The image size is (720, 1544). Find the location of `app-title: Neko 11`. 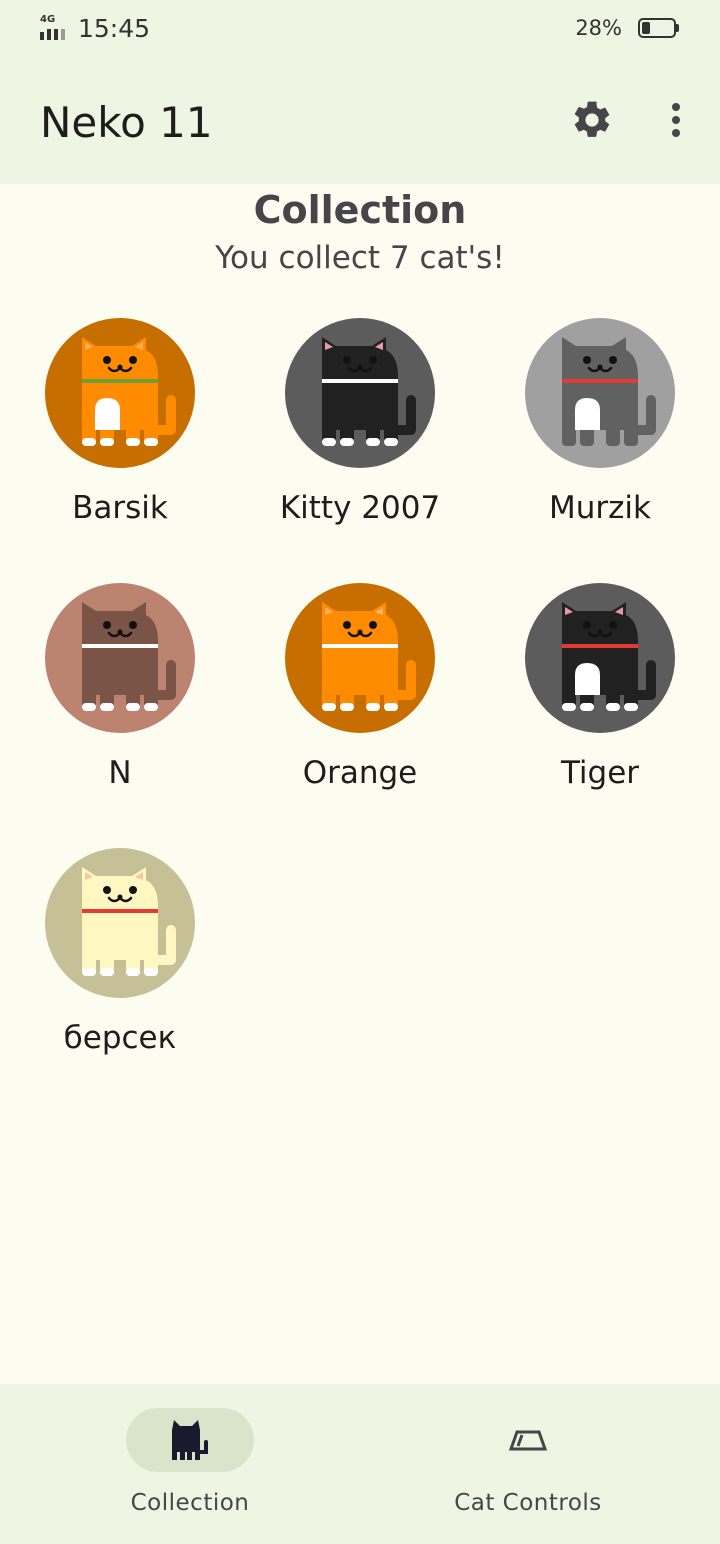

app-title: Neko 11 is located at coordinates (126, 122).